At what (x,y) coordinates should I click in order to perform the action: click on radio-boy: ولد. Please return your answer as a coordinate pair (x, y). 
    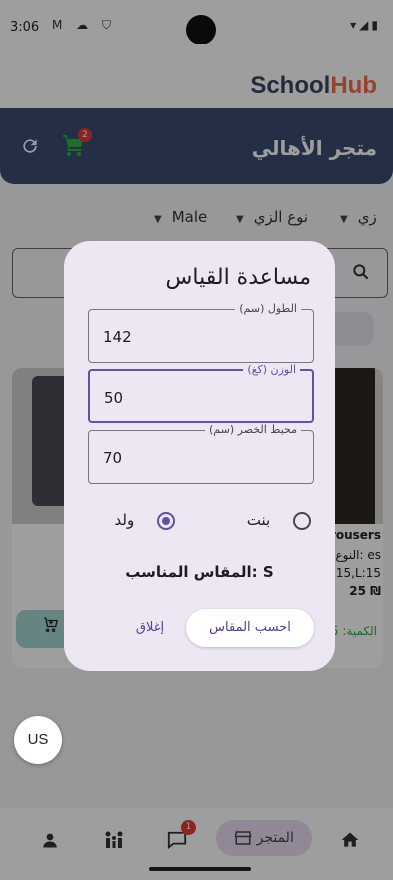
    Looking at the image, I should click on (145, 520).